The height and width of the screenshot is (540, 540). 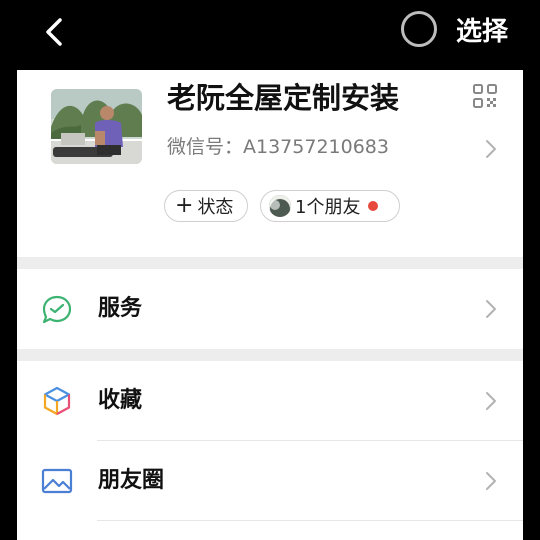 What do you see at coordinates (57, 309) in the screenshot?
I see `services-icon` at bounding box center [57, 309].